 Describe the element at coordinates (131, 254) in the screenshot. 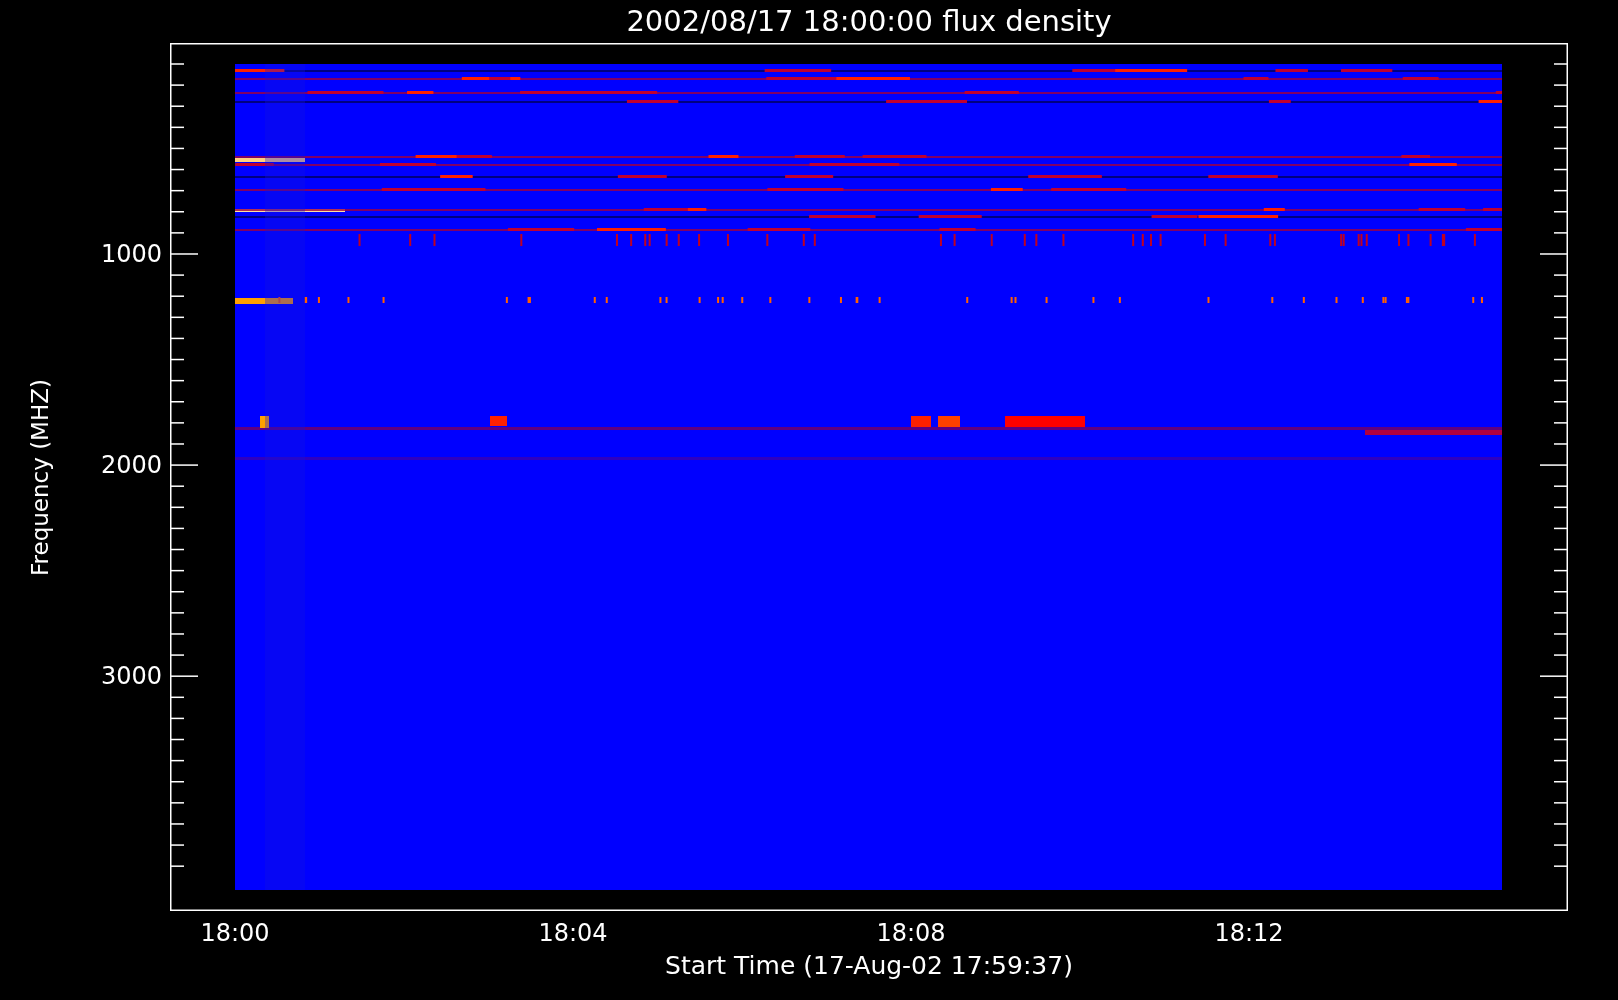

I see `y-tick-label: 1000` at that location.